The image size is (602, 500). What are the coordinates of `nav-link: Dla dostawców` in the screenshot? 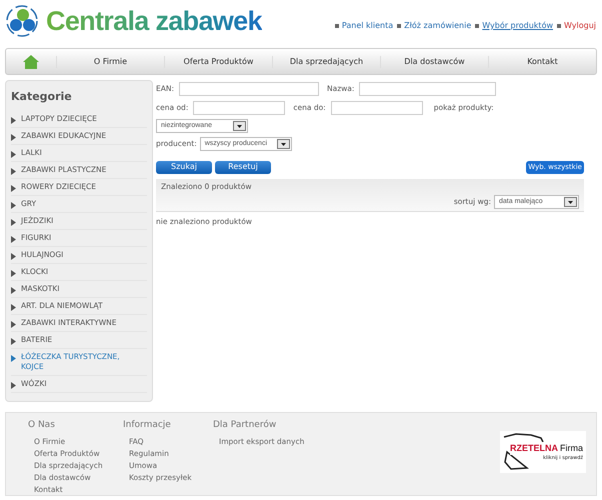 It's located at (434, 62).